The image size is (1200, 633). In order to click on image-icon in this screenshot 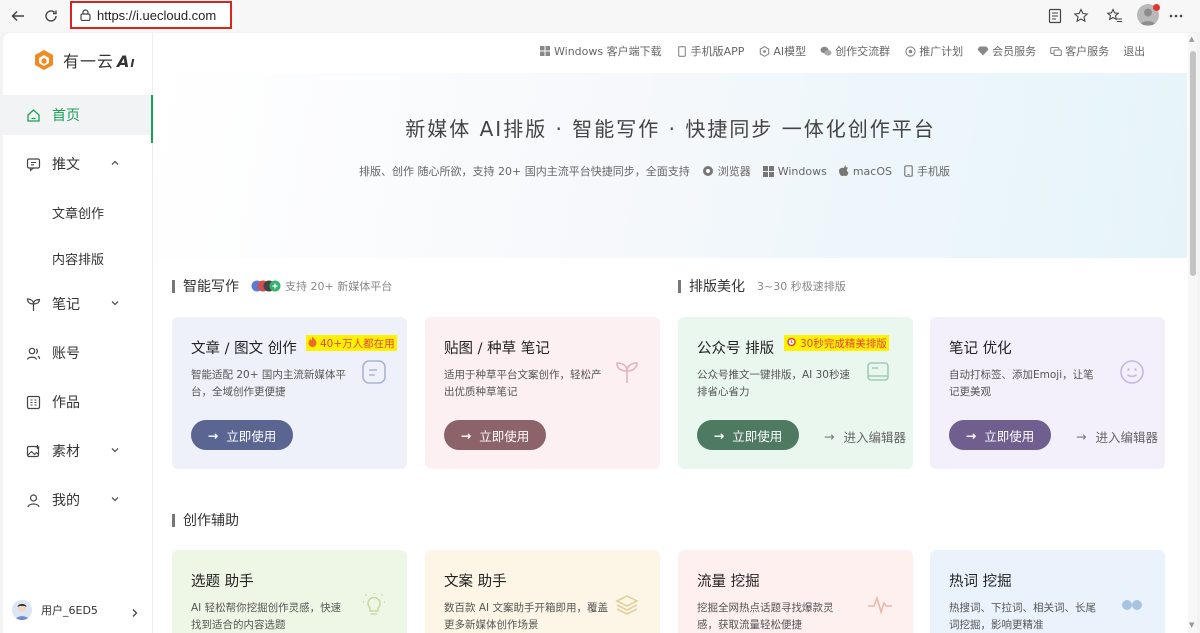, I will do `click(33, 451)`.